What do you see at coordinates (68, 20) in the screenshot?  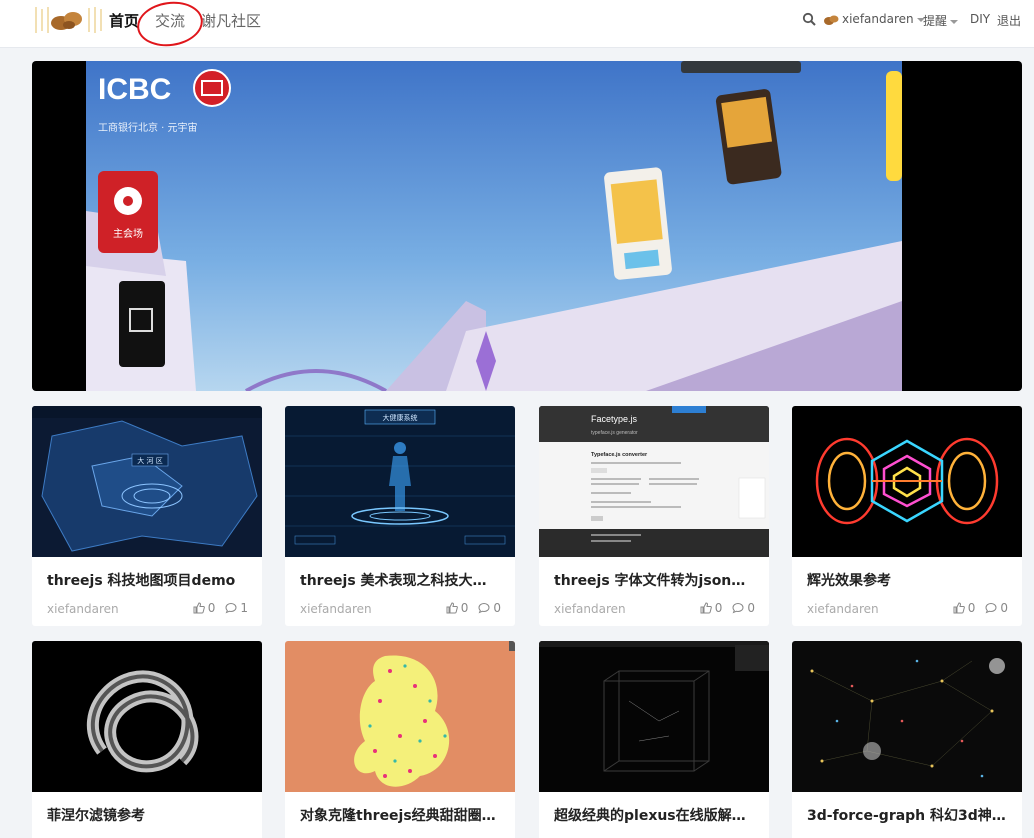 I see `site-logo` at bounding box center [68, 20].